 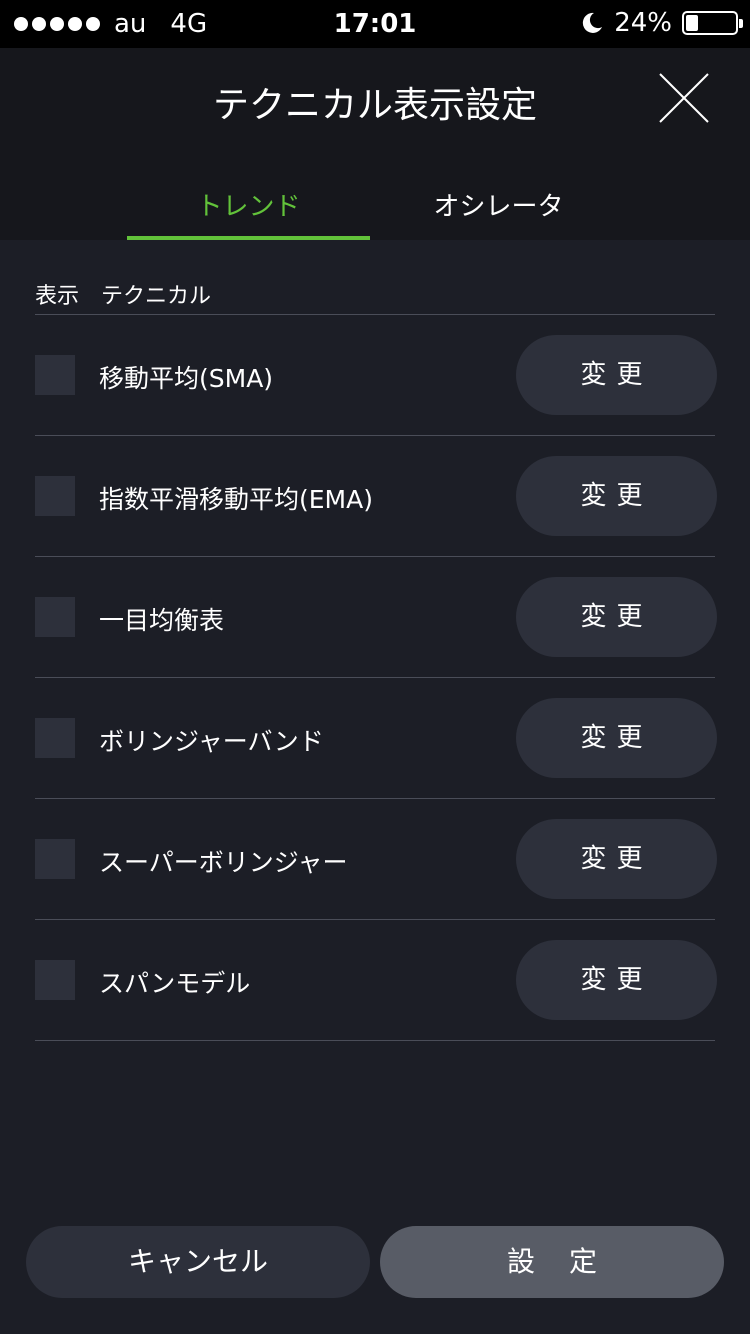 I want to click on technical-label: スーパーボリンジャー, so click(x=223, y=862).